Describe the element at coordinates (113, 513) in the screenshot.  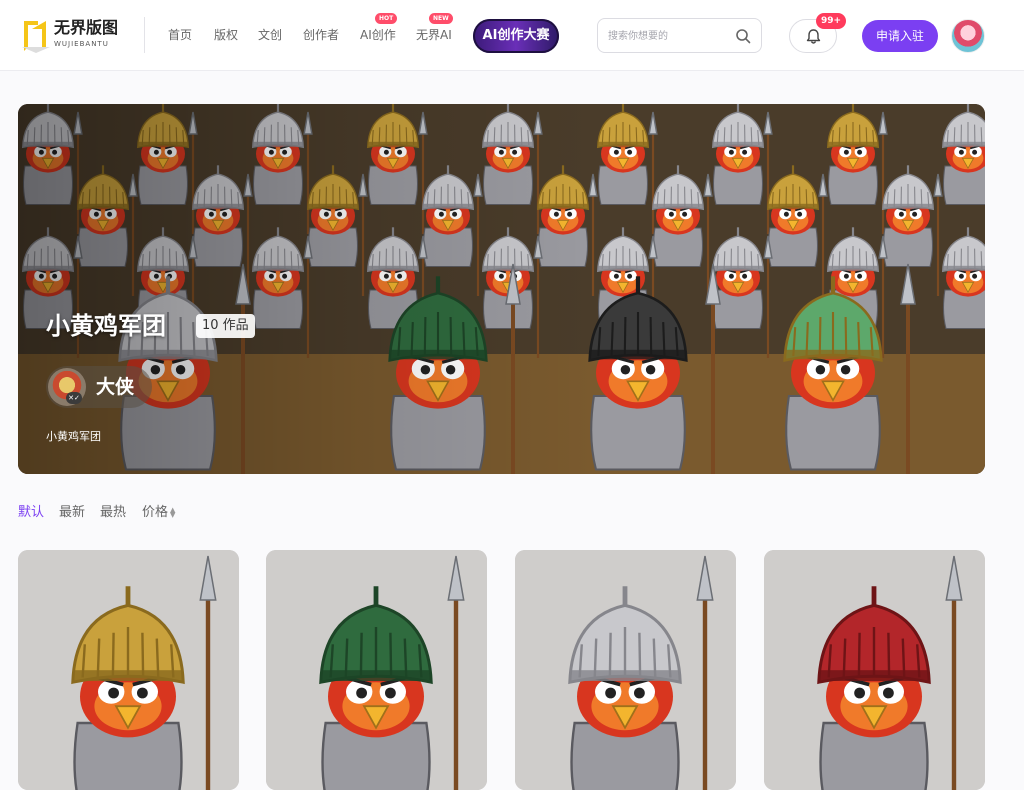
I see `sort-hottest: 最热` at that location.